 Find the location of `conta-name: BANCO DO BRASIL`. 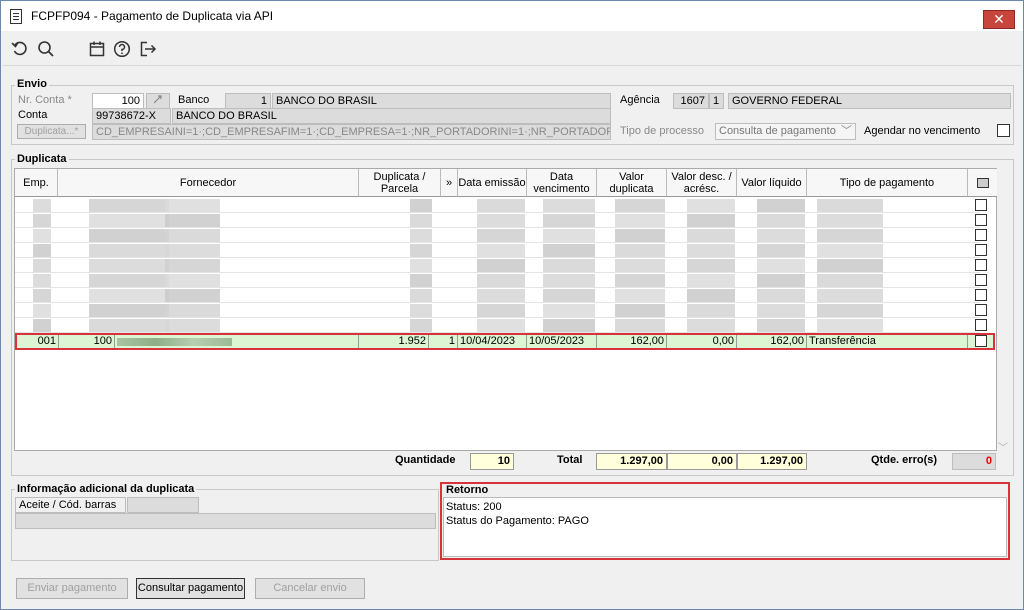

conta-name: BANCO DO BRASIL is located at coordinates (391, 116).